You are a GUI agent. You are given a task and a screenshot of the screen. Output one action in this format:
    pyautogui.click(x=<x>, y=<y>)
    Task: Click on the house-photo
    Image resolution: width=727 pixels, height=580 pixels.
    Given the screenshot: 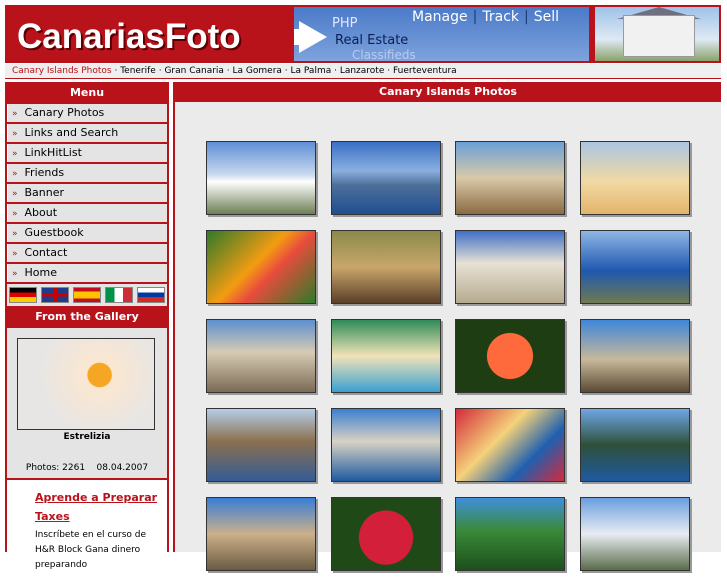 What is the action you would take?
    pyautogui.click(x=657, y=34)
    